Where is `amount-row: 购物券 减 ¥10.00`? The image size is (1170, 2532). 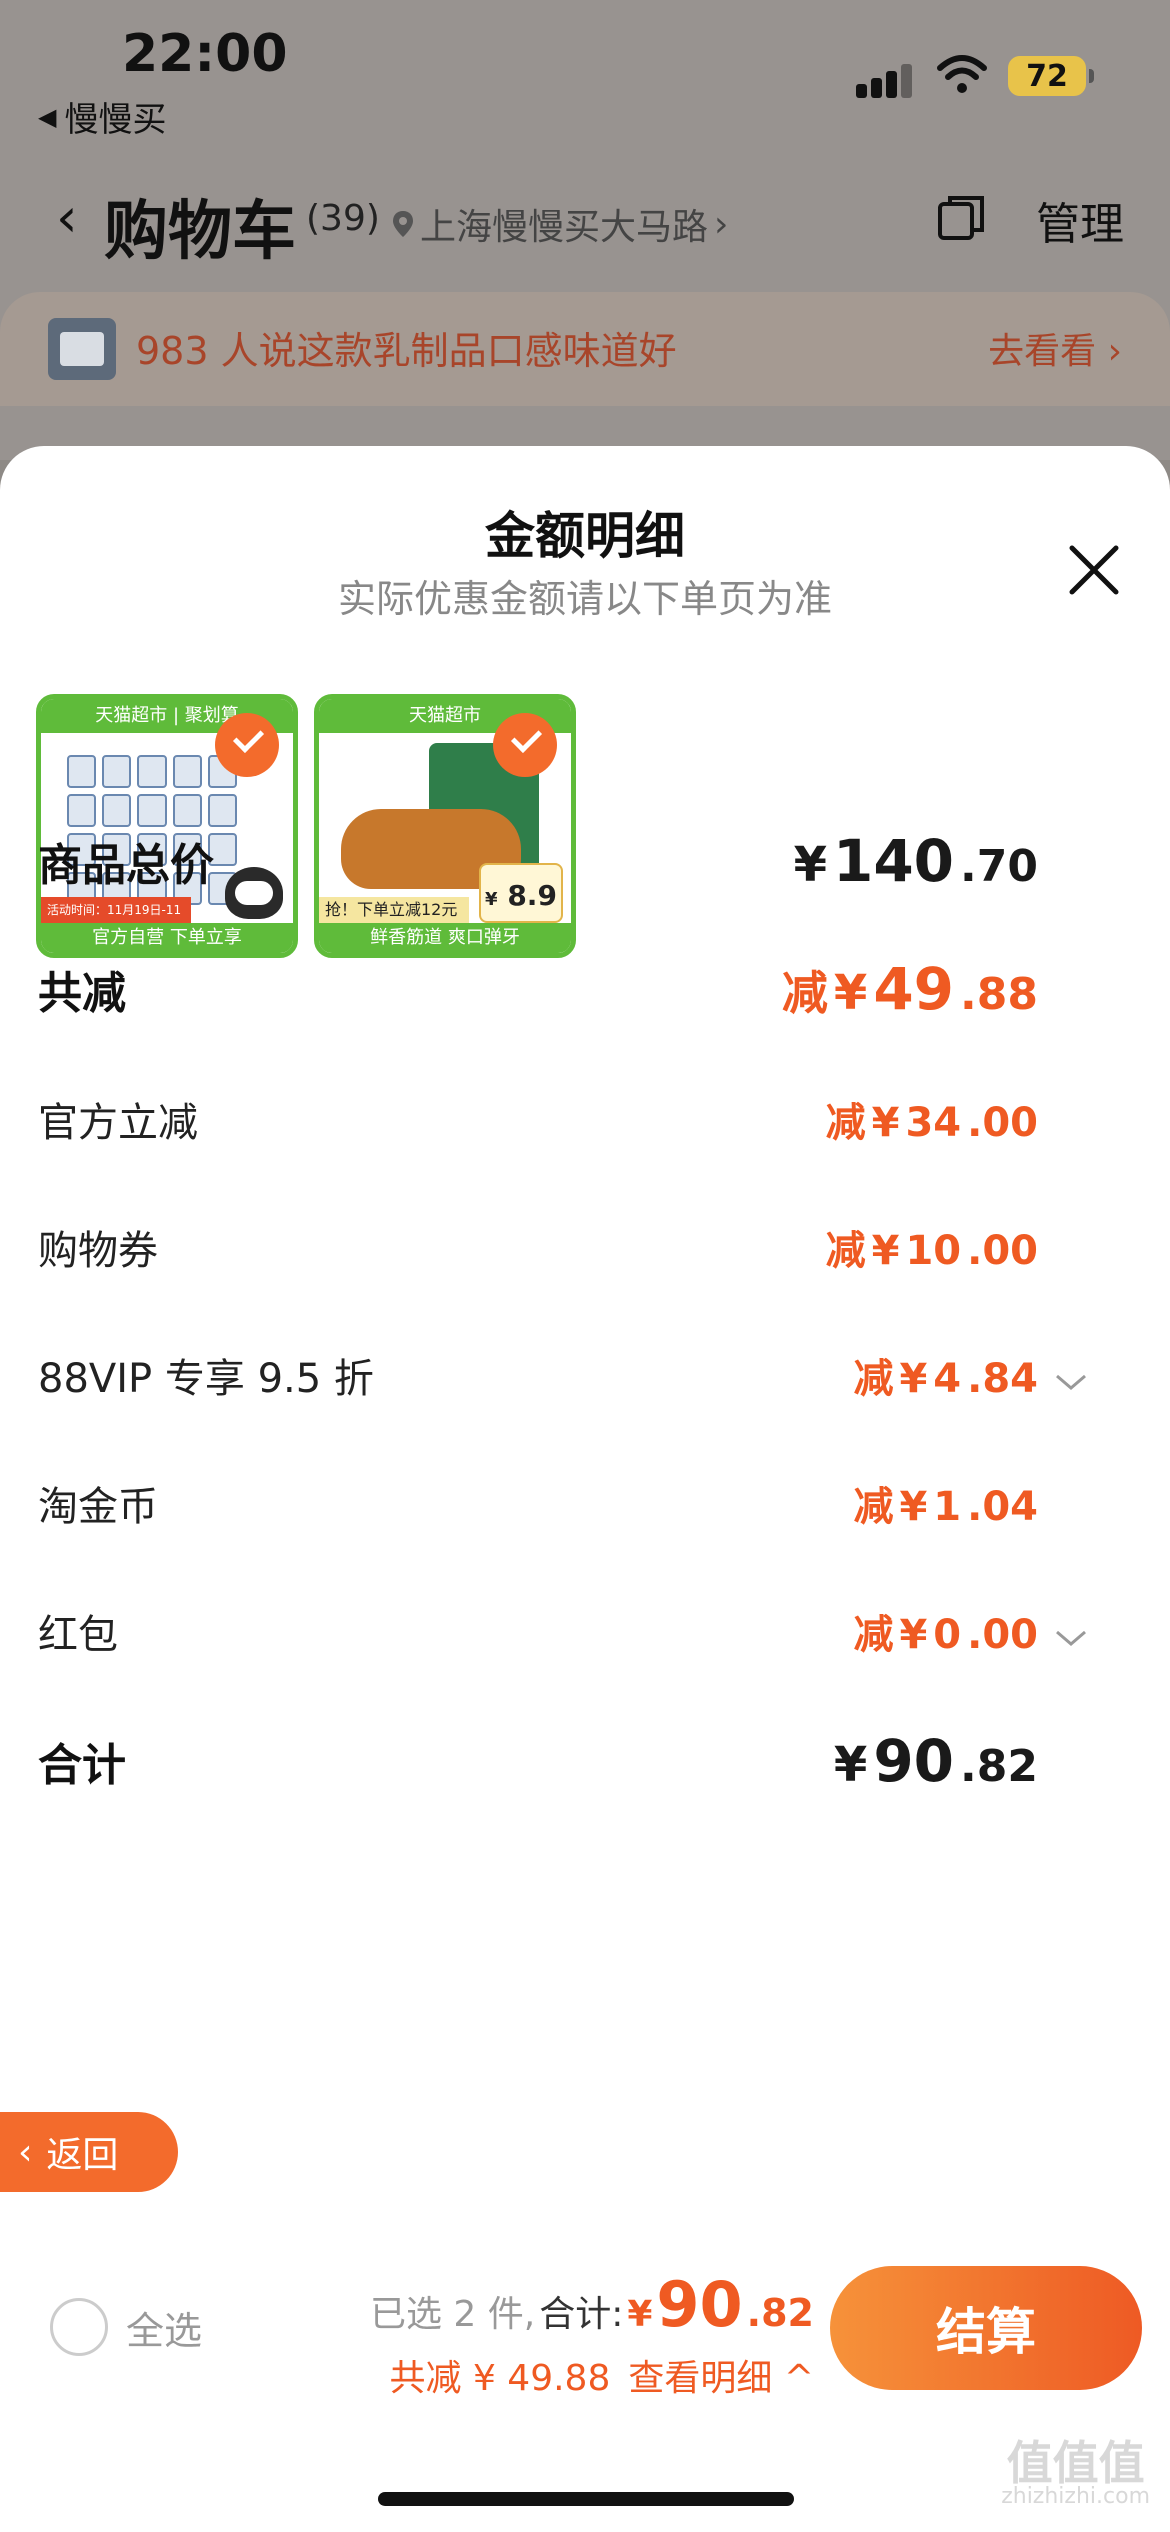 amount-row: 购物券 减 ¥10.00 is located at coordinates (563, 1247).